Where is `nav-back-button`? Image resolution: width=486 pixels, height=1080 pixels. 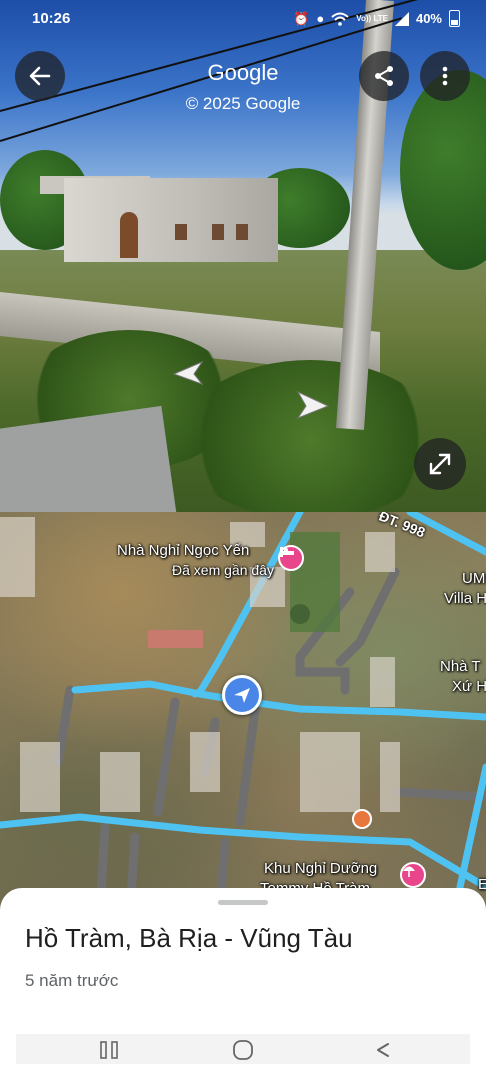
nav-back-button is located at coordinates (383, 1050).